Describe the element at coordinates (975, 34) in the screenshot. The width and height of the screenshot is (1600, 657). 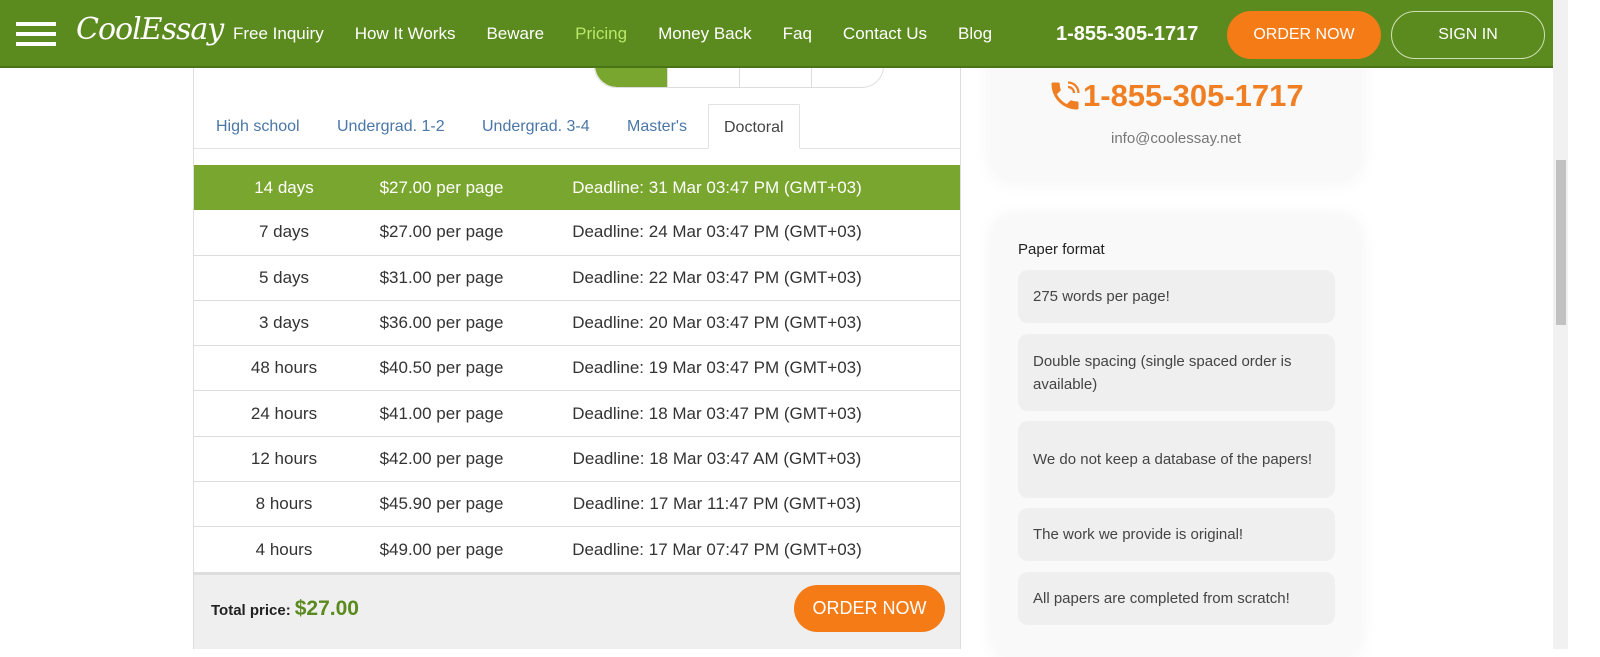
I see `nav-link-blog: Blog` at that location.